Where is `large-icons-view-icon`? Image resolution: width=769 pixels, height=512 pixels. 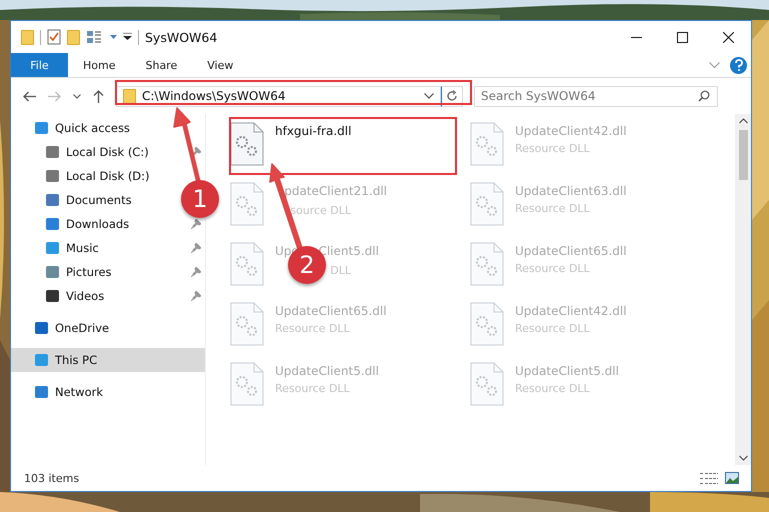
large-icons-view-icon is located at coordinates (732, 478).